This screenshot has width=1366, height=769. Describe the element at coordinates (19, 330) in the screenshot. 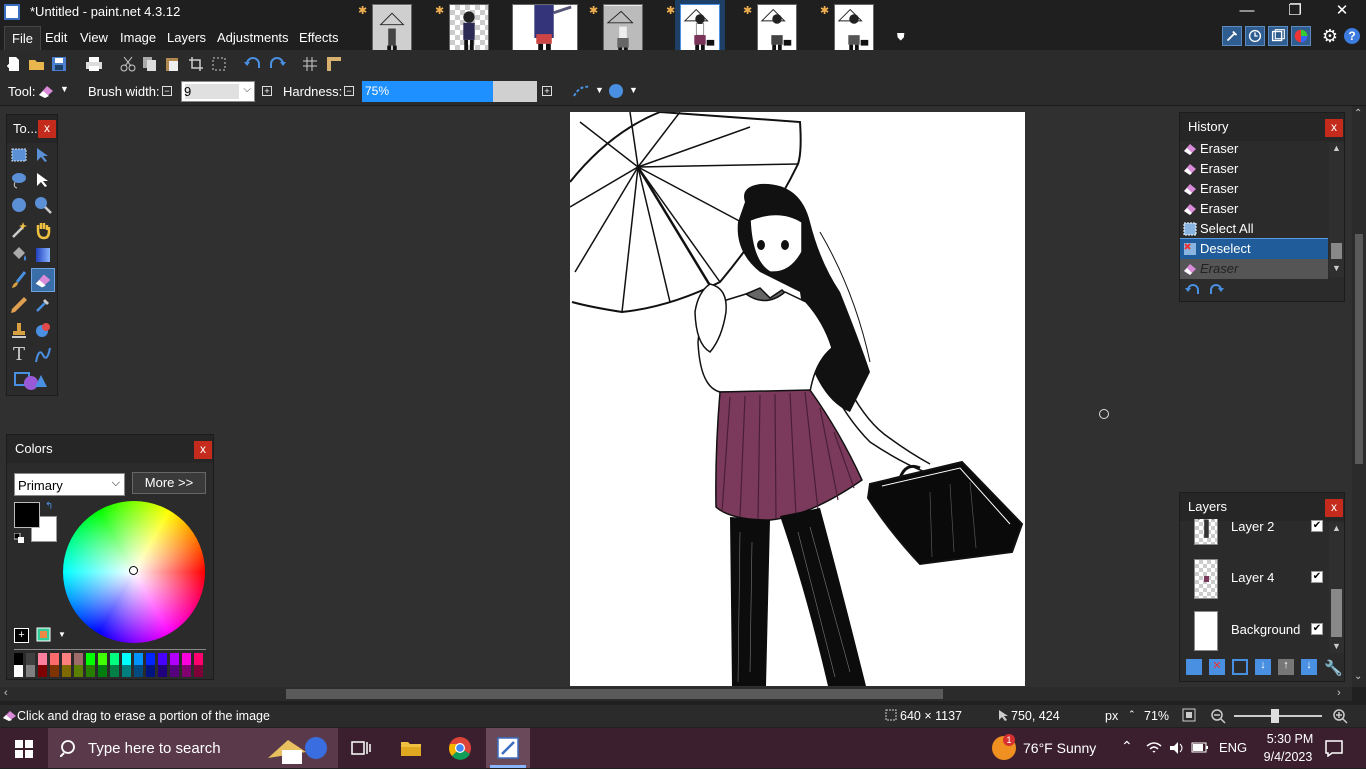

I see `clone-stamp-tool-icon` at that location.